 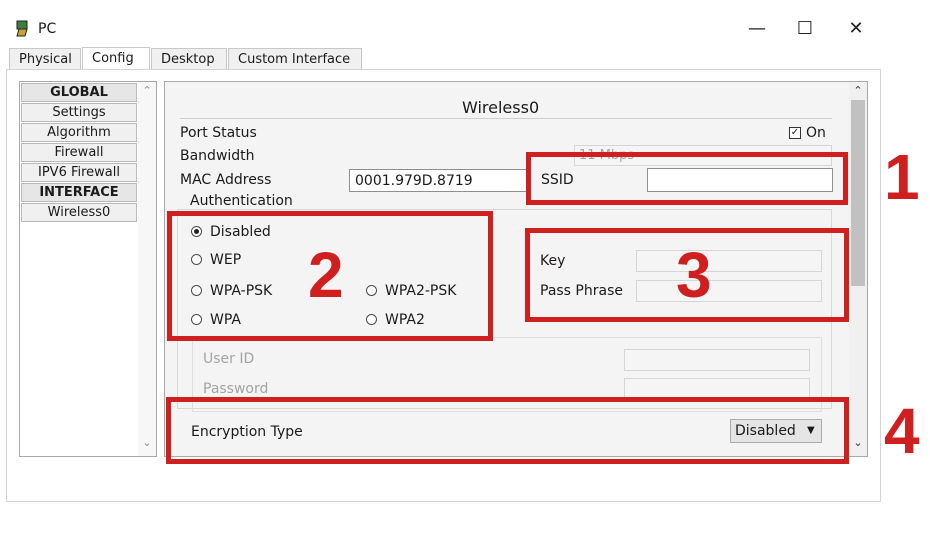 I want to click on annotation-number-2: 2, so click(x=326, y=275).